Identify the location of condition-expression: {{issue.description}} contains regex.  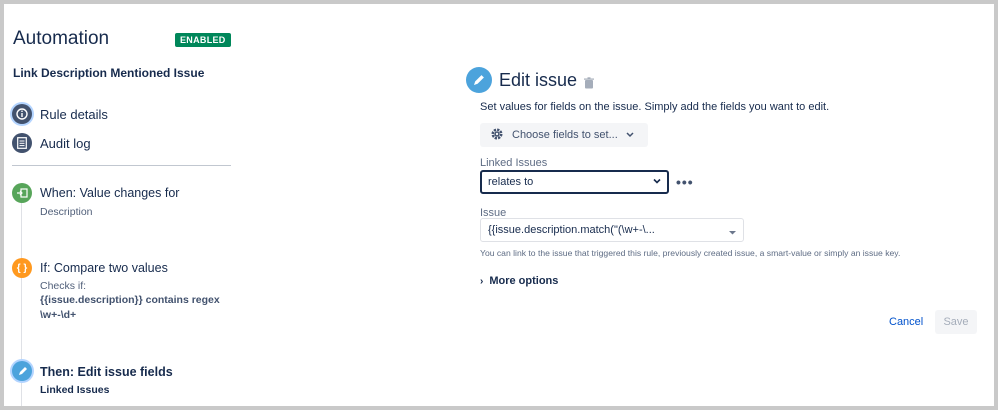
(130, 300).